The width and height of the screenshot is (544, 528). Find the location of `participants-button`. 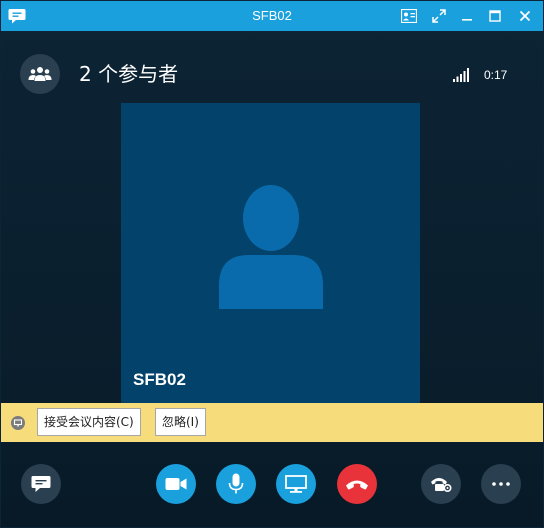

participants-button is located at coordinates (40, 74).